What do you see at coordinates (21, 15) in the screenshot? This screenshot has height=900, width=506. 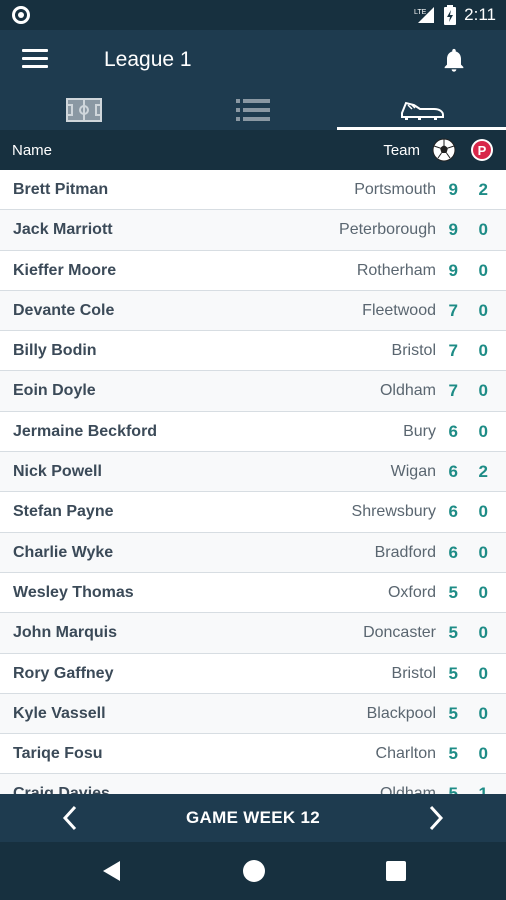 I see `notification-icon` at bounding box center [21, 15].